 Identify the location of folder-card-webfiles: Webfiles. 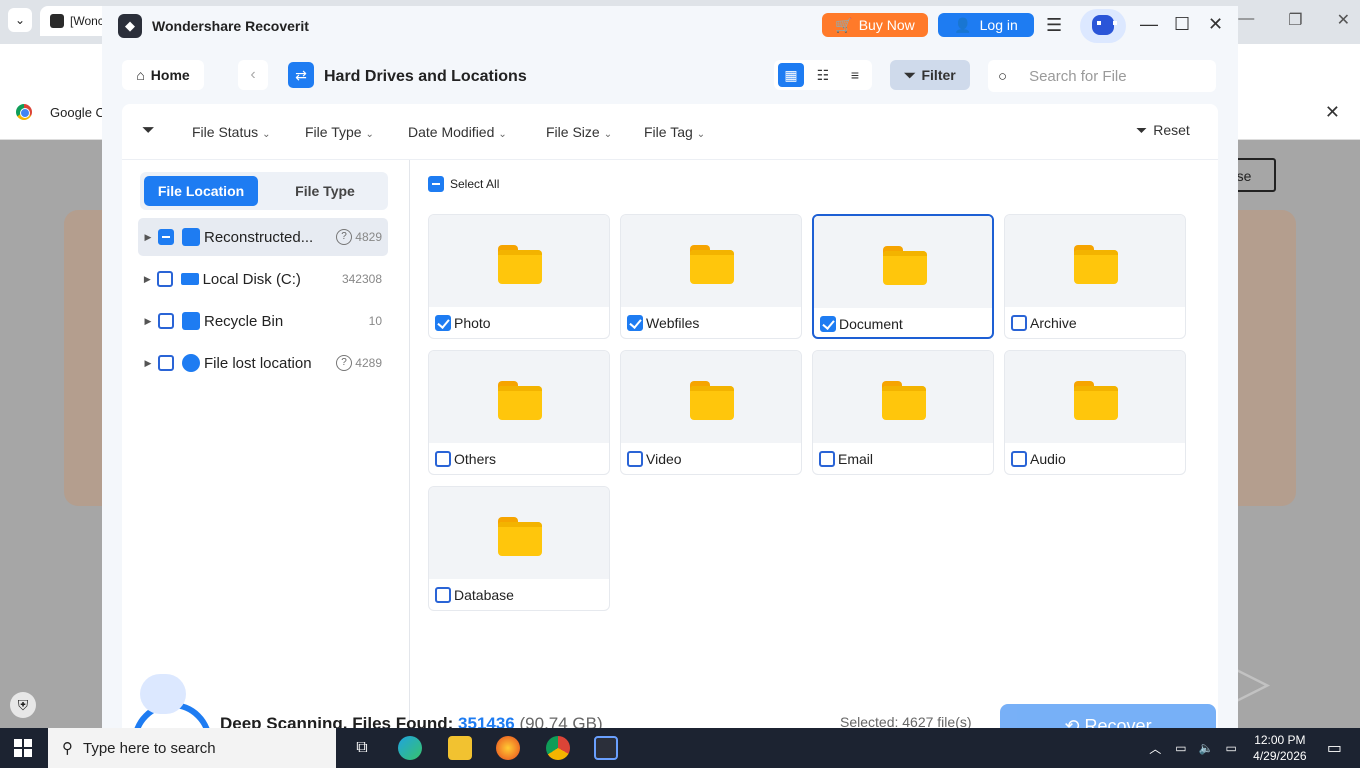
(711, 276).